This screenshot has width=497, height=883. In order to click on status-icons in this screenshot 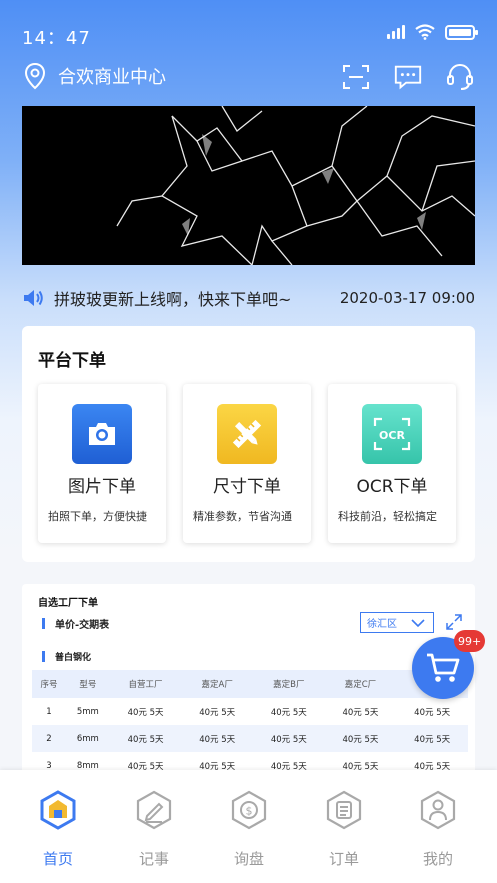, I will do `click(432, 32)`.